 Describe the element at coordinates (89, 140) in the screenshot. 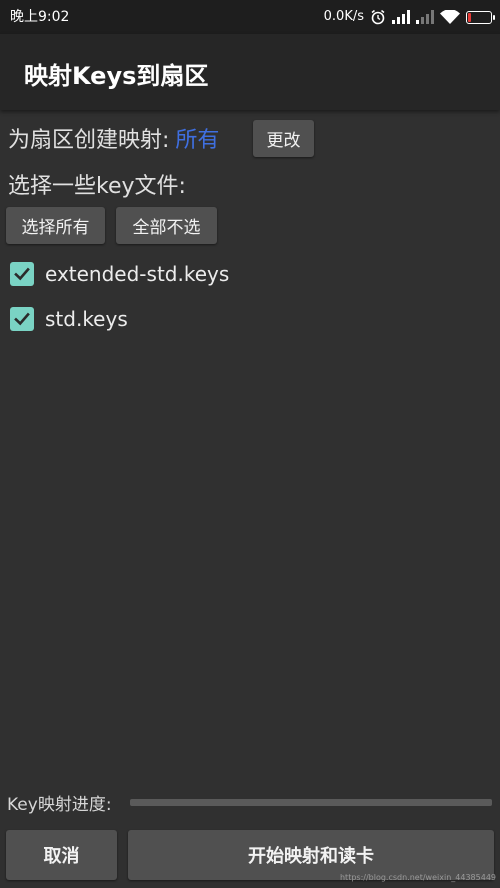

I see `sector-mapping-label: 为扇区创建映射:` at that location.